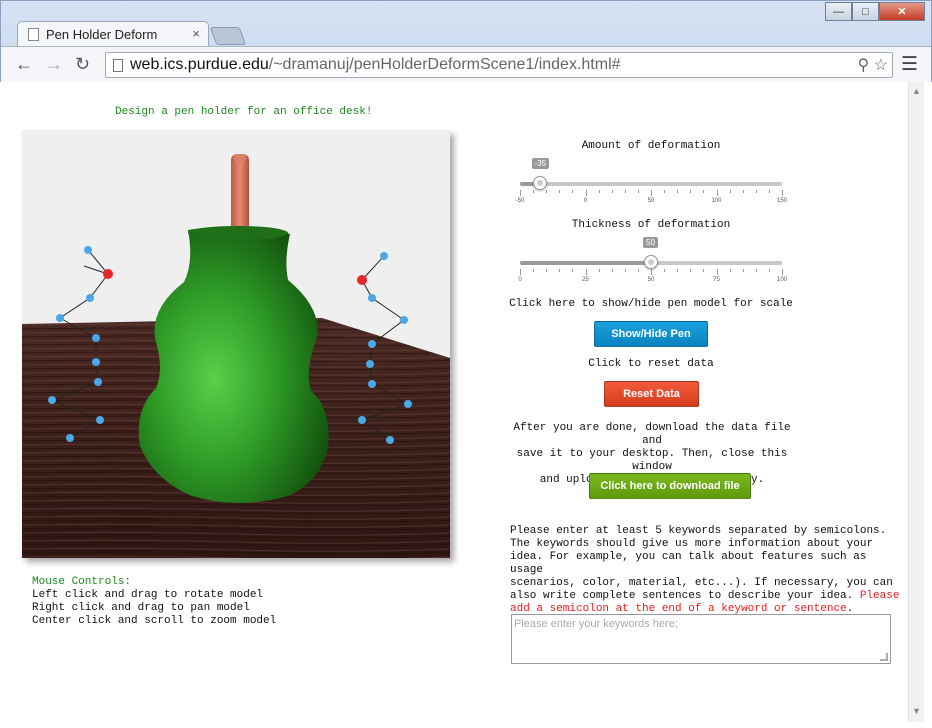  What do you see at coordinates (651, 225) in the screenshot?
I see `deformation-thickness-label: Thickness of deformation` at bounding box center [651, 225].